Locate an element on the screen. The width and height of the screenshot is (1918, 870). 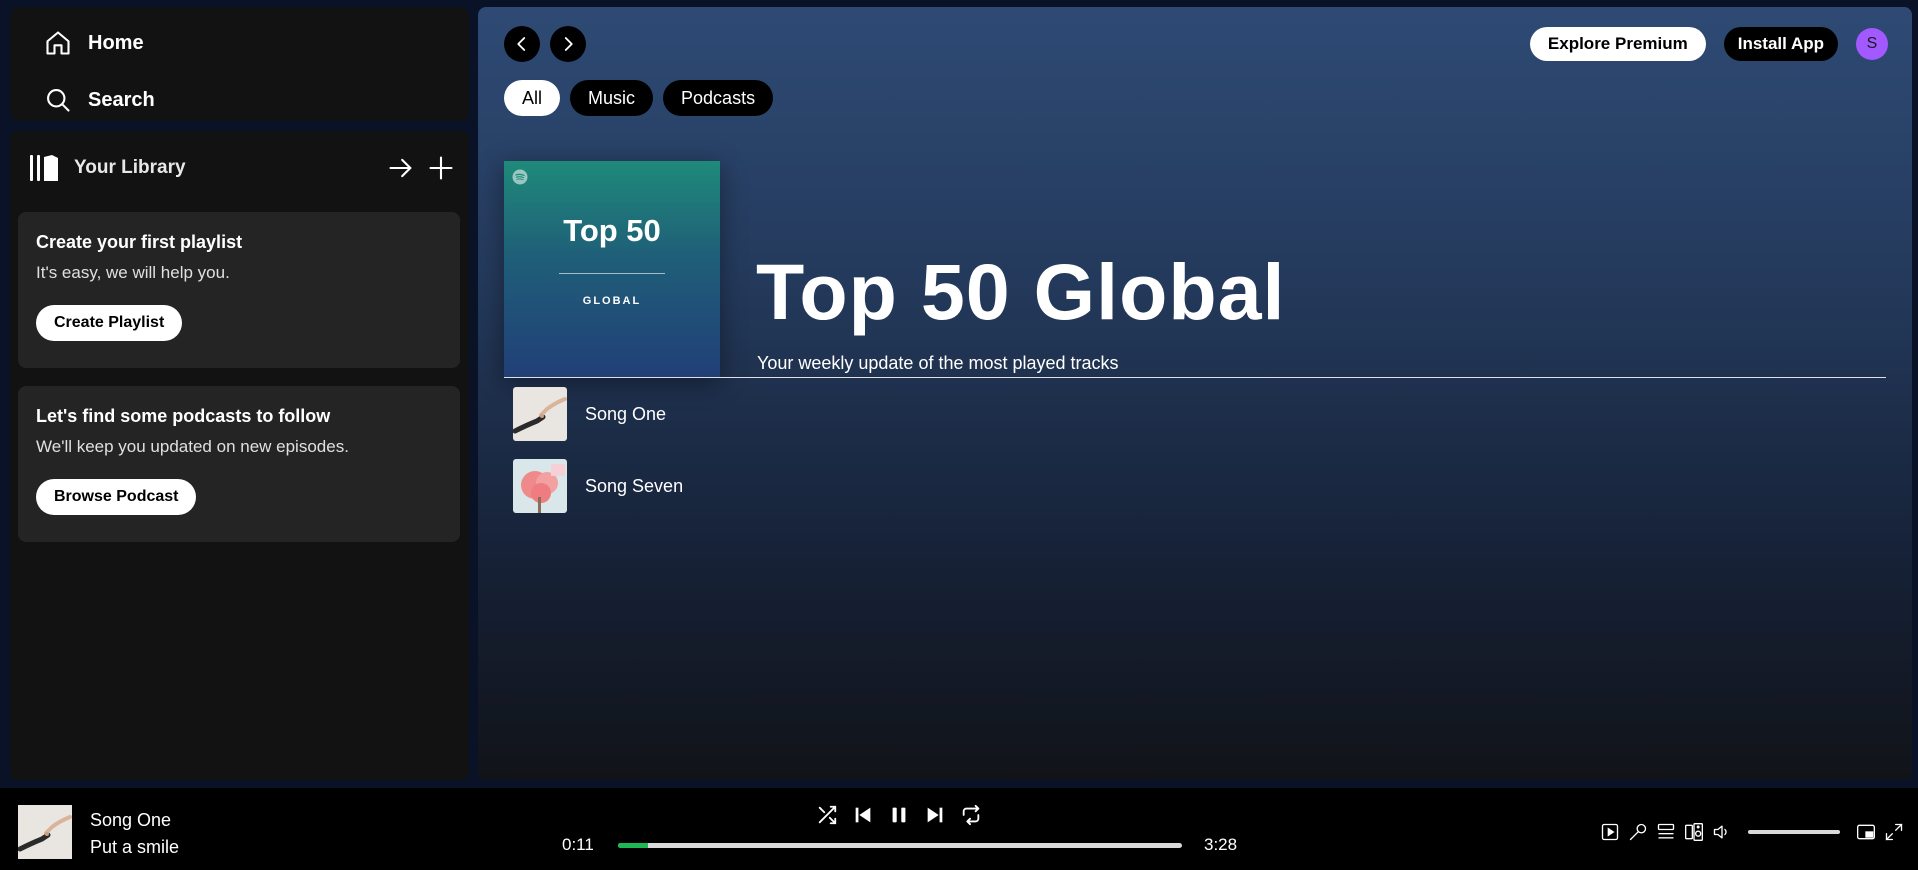
now-playing-art is located at coordinates (45, 832).